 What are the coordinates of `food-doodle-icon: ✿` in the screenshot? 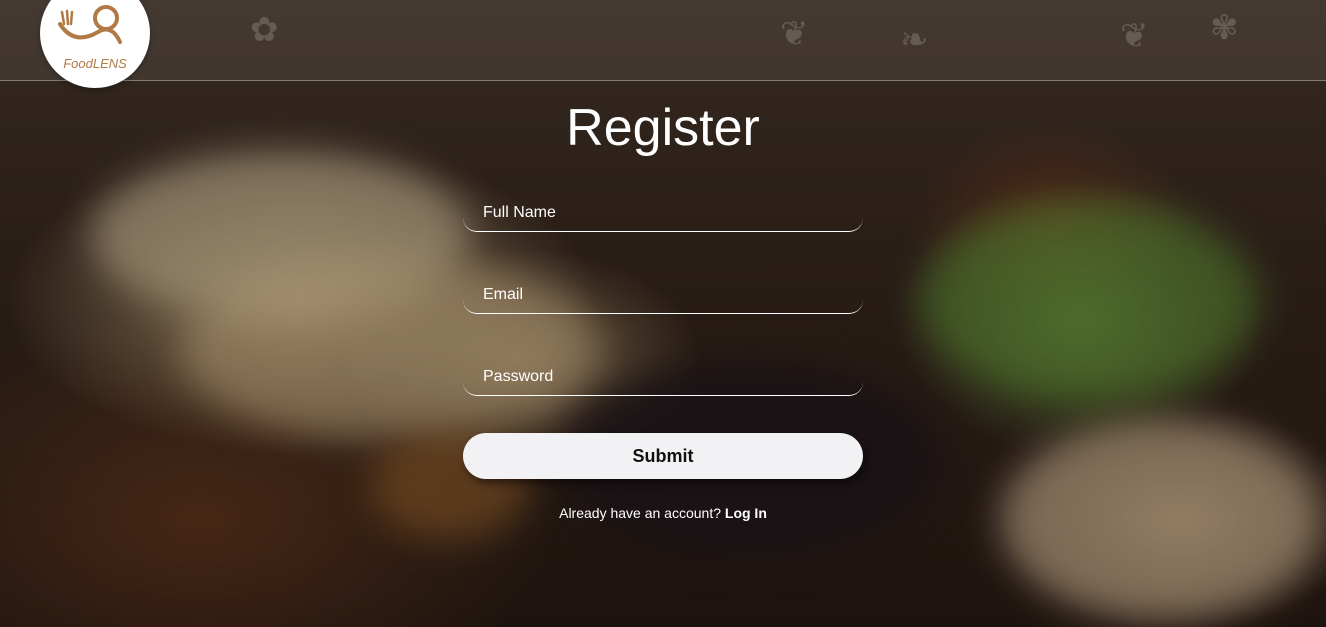 It's located at (264, 30).